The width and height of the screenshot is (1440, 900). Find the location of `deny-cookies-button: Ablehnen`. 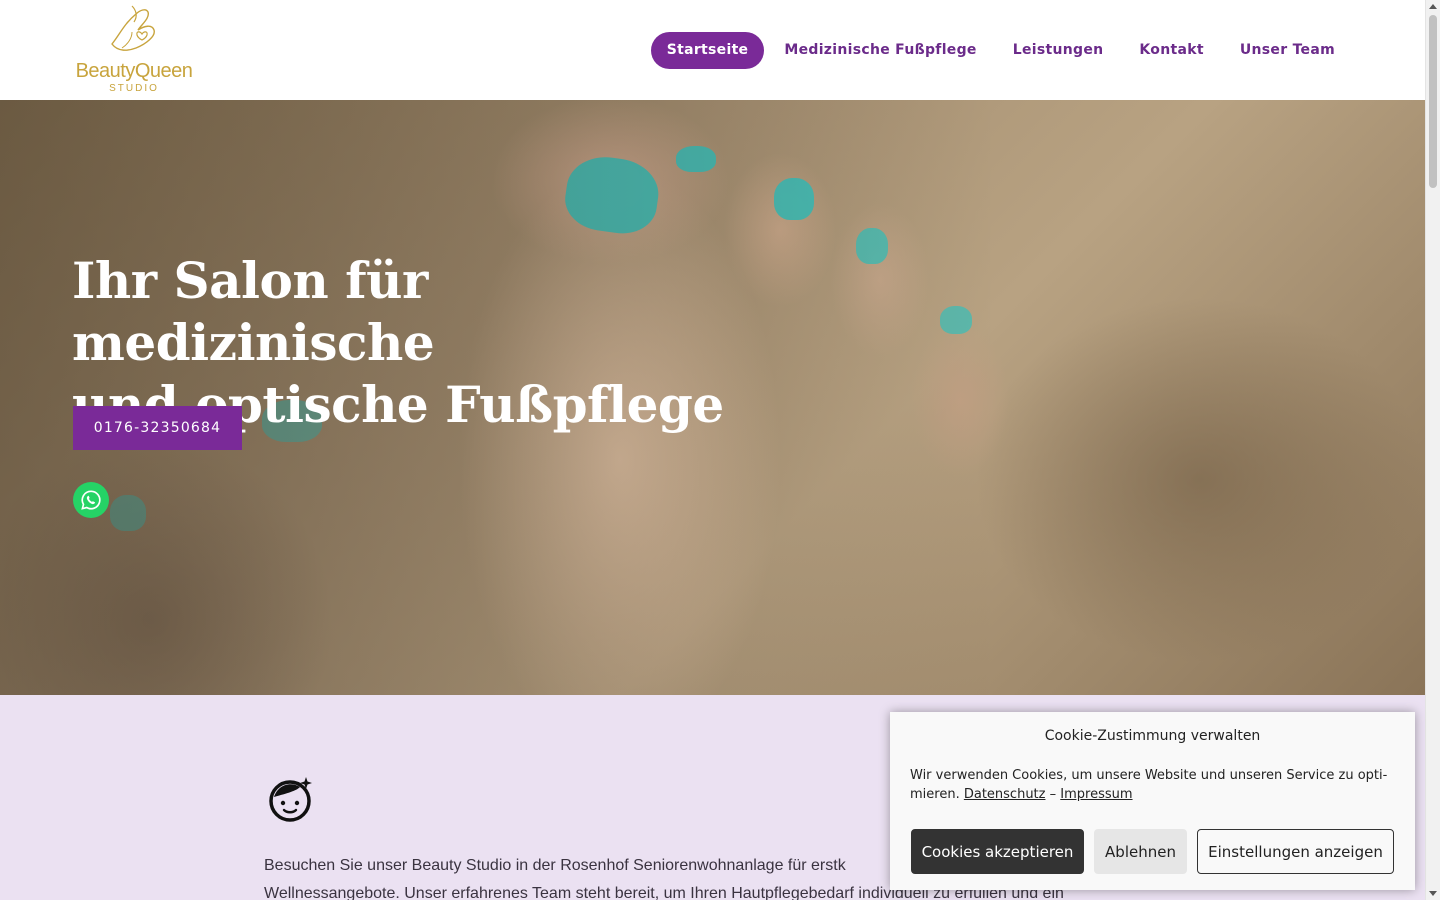

deny-cookies-button: Ablehnen is located at coordinates (1140, 851).